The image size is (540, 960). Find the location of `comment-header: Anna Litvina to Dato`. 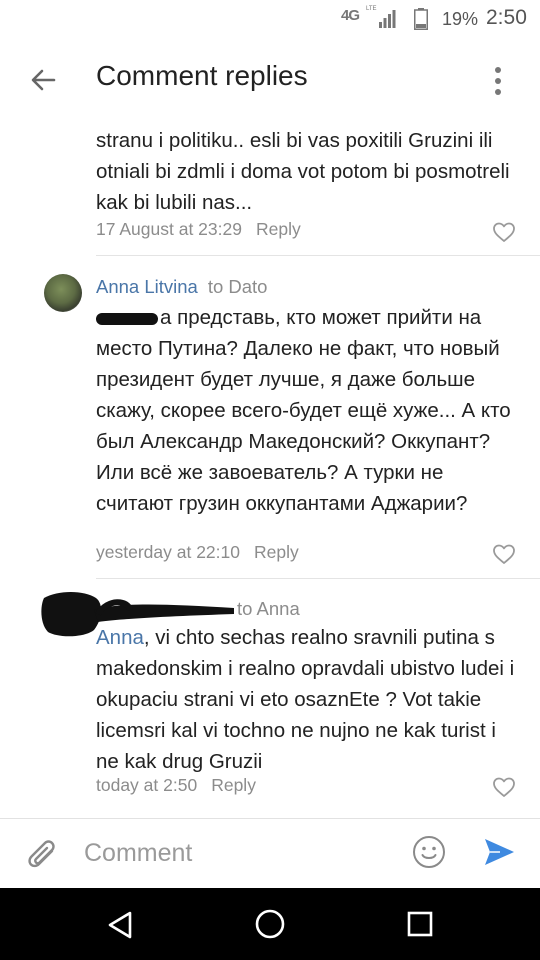

comment-header: Anna Litvina to Dato is located at coordinates (181, 287).